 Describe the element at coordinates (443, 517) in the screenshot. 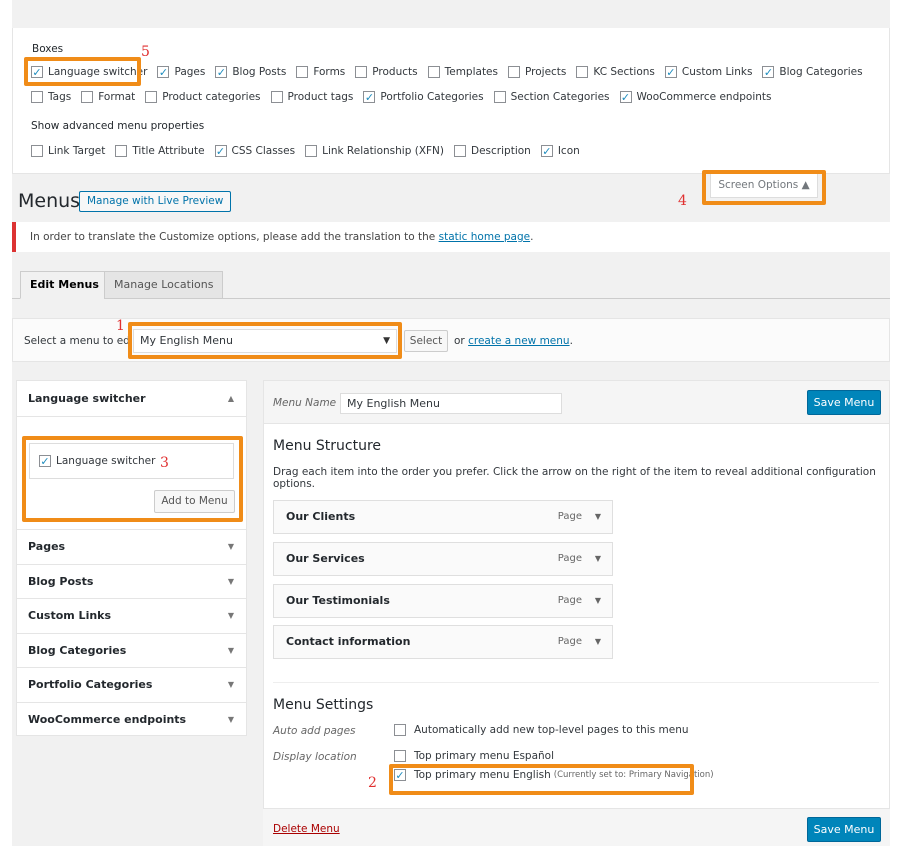

I see `menu-item: Our Clients Page ▼` at that location.